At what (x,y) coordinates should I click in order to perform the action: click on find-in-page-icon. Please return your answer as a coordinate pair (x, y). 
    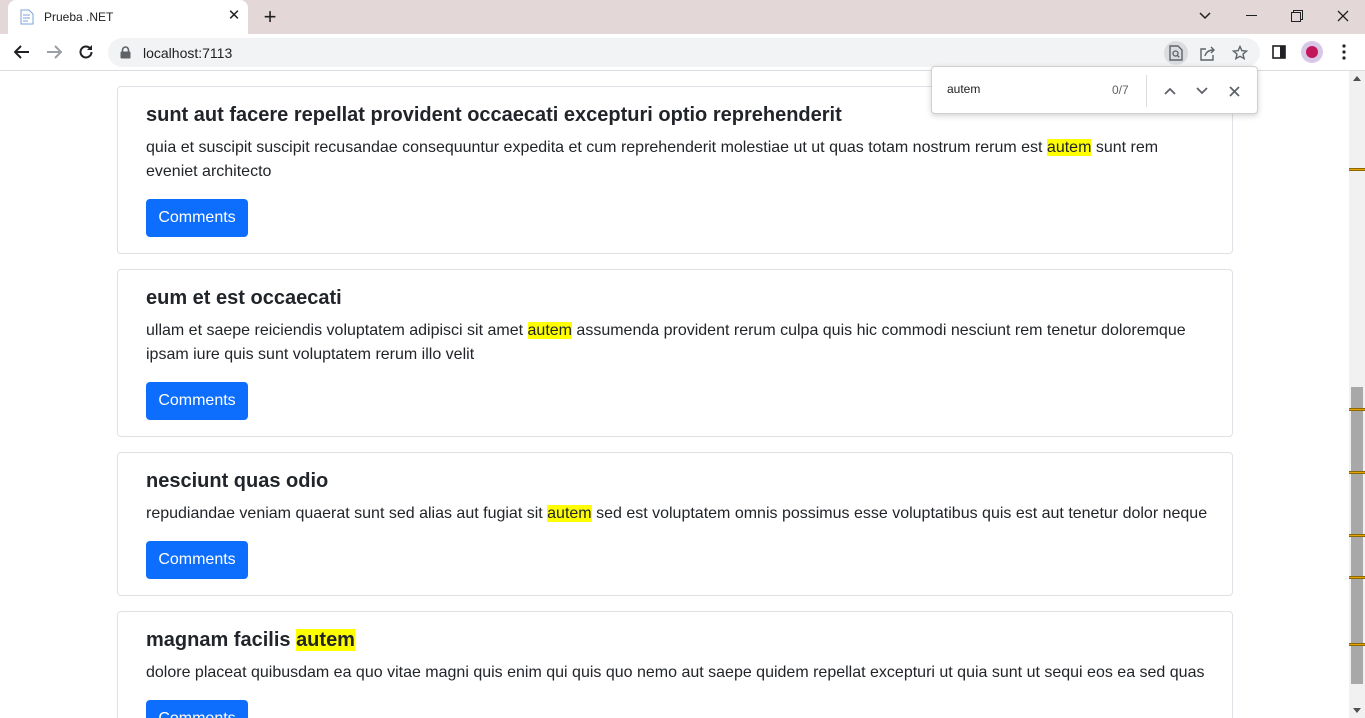
    Looking at the image, I should click on (1176, 53).